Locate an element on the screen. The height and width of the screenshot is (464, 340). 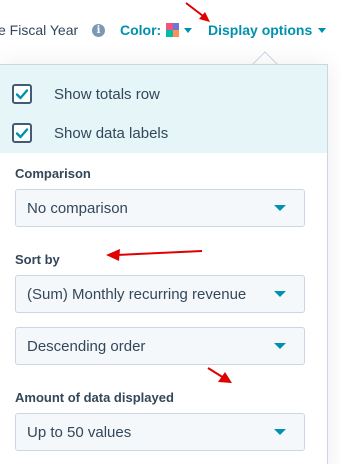
info-icon: i is located at coordinates (98, 30).